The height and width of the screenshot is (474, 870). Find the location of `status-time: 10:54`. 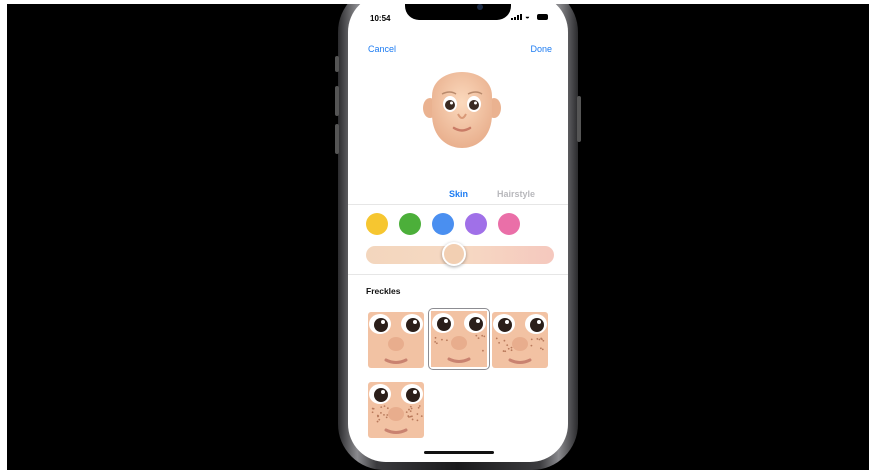

status-time: 10:54 is located at coordinates (380, 18).